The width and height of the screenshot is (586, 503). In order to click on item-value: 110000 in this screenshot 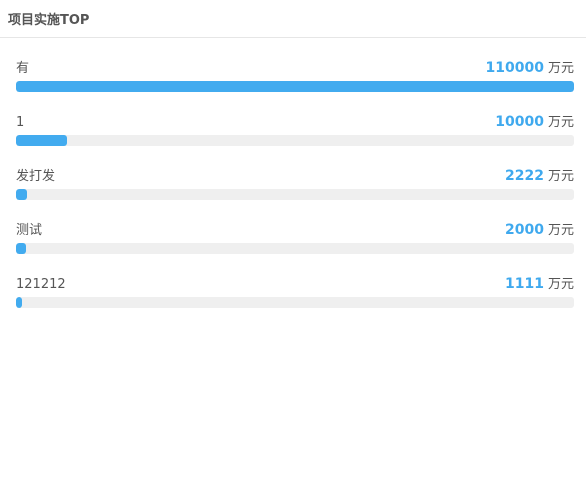, I will do `click(514, 68)`.